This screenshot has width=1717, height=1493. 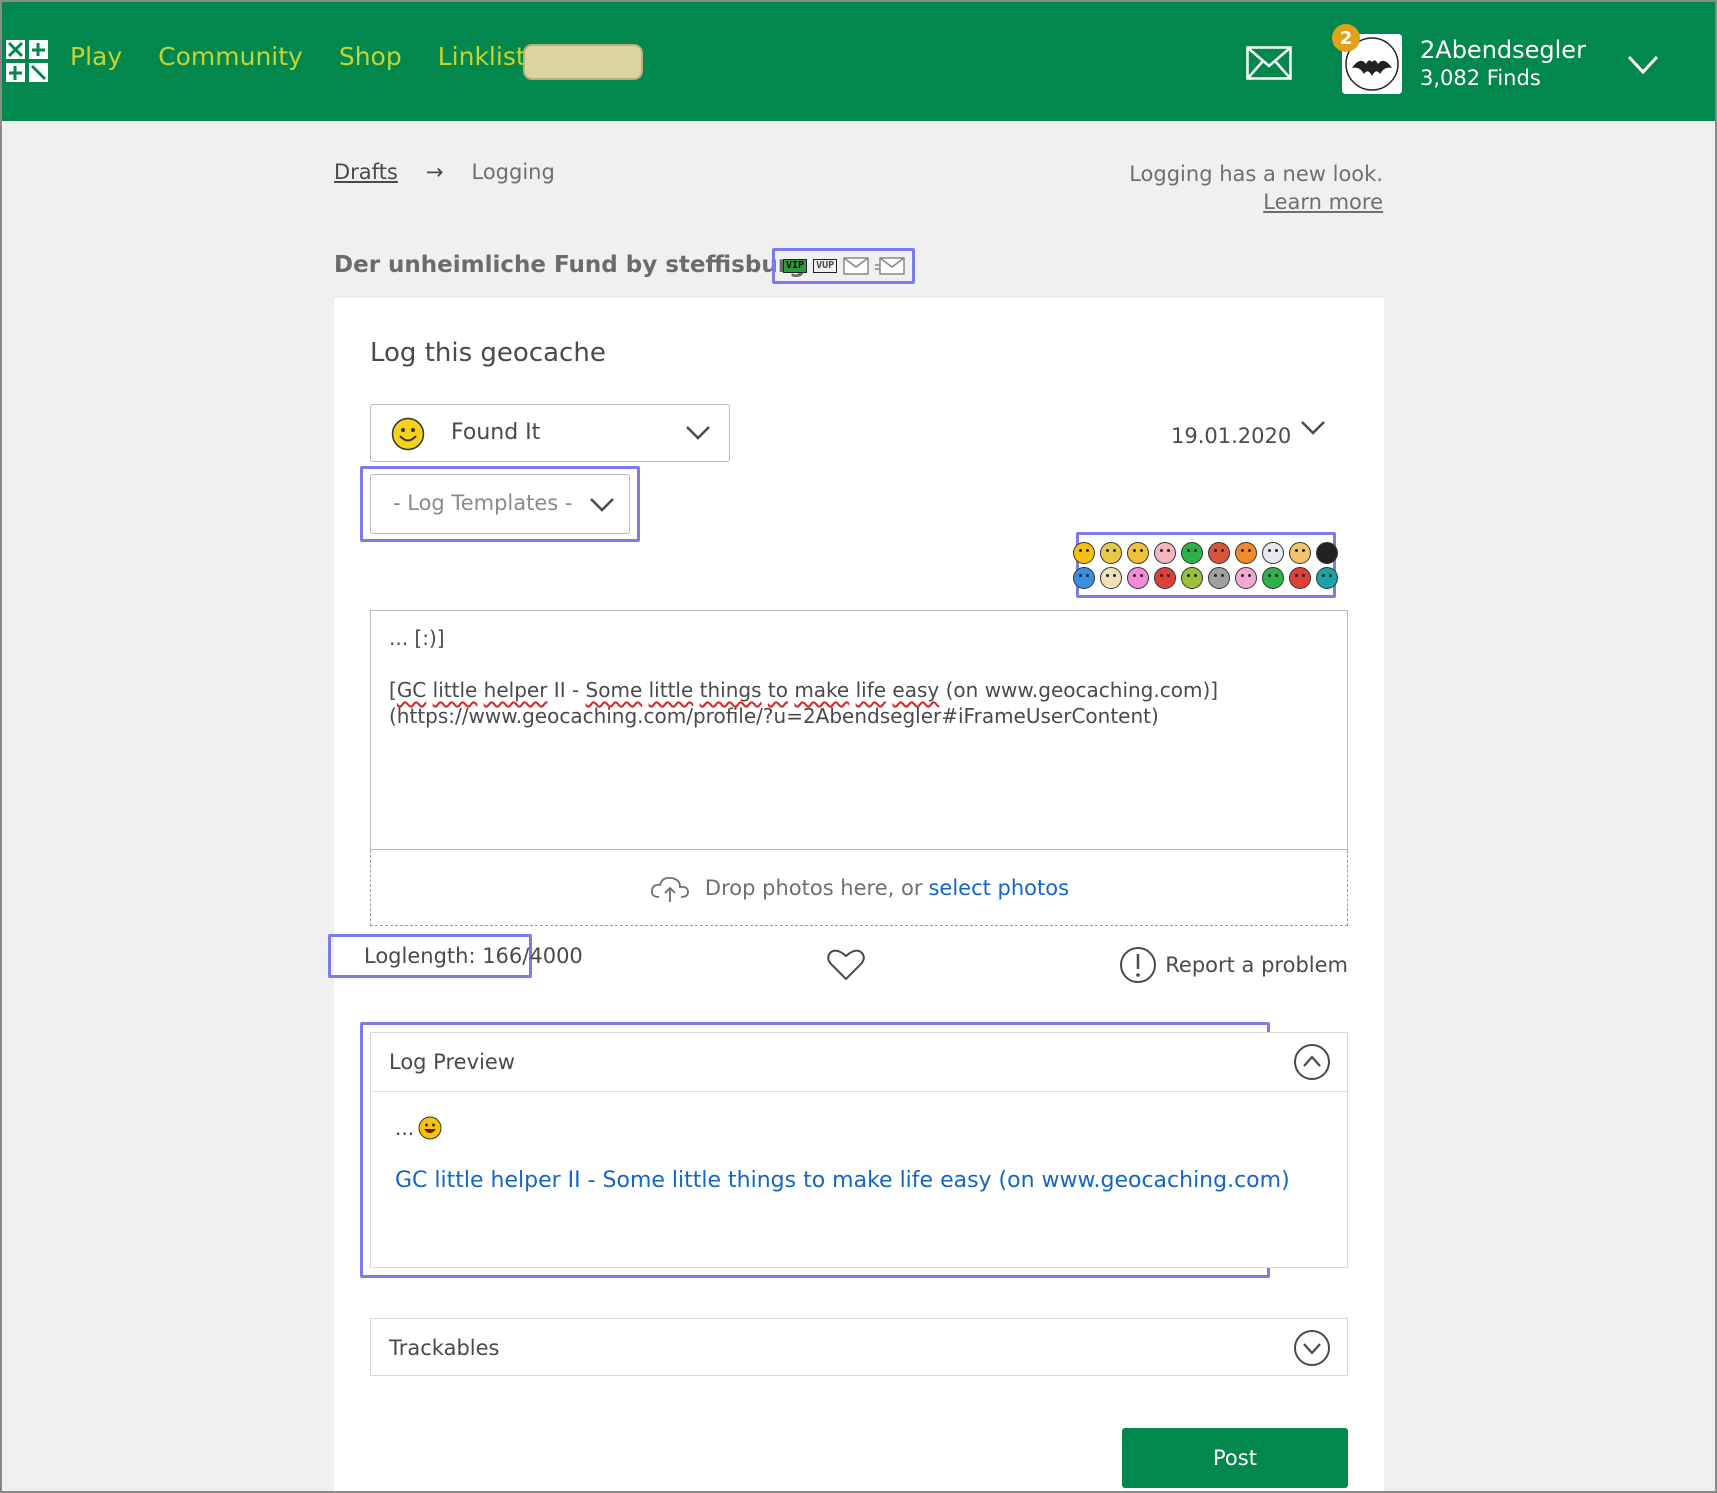 I want to click on select-photos-link: select photos, so click(x=998, y=888).